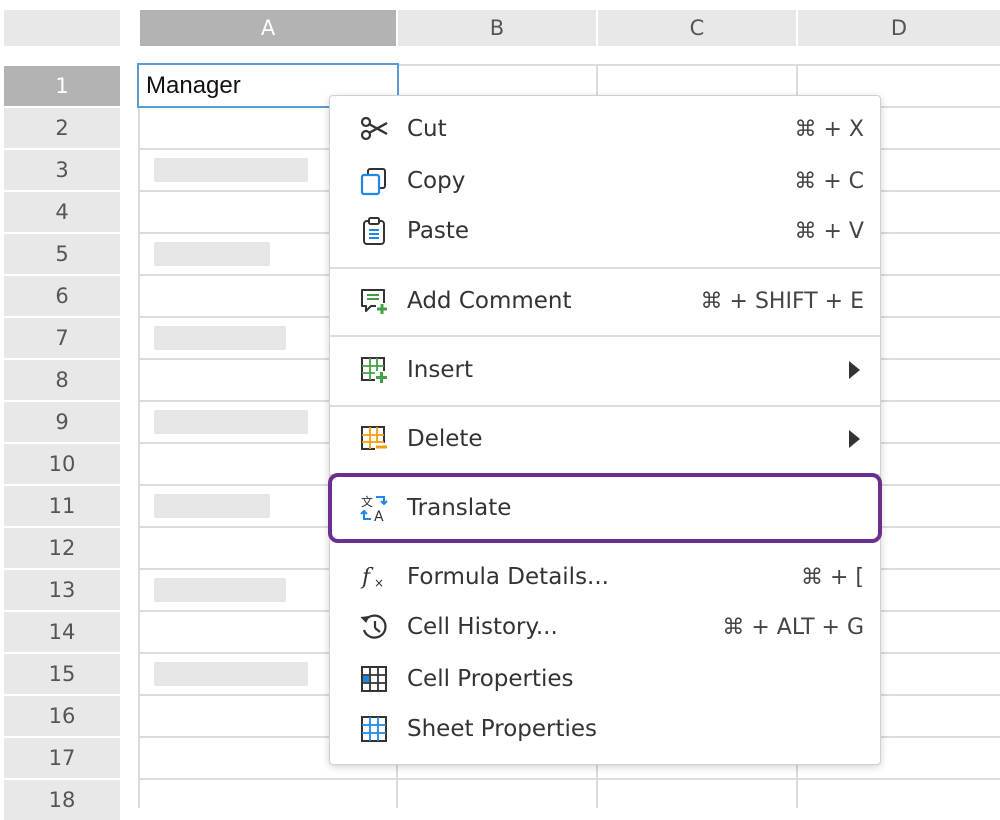 The height and width of the screenshot is (820, 1000). I want to click on menu-item-label: Paste, so click(438, 231).